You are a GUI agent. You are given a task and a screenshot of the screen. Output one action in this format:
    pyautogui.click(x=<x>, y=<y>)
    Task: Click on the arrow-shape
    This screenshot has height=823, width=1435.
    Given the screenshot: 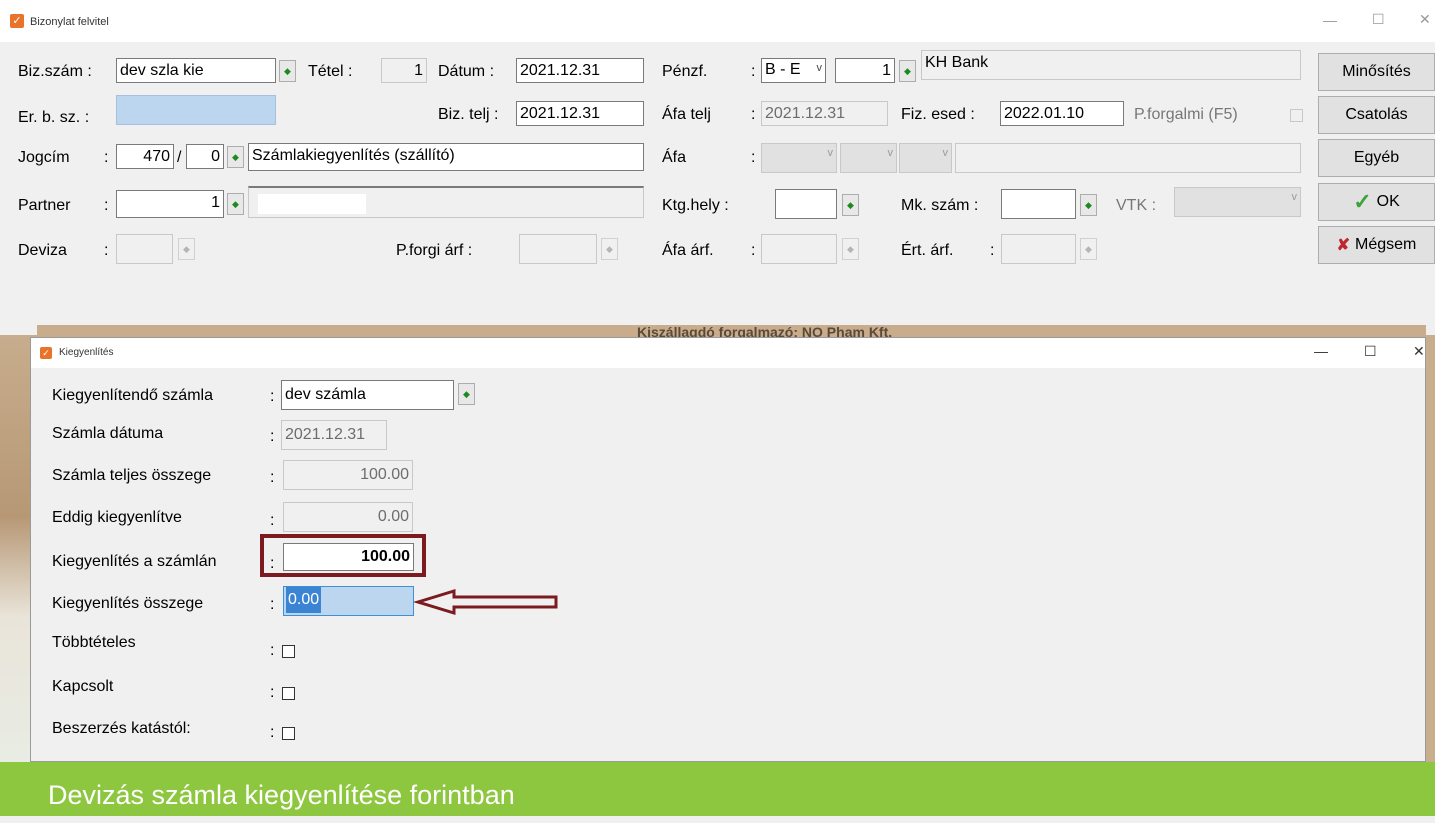 What is the action you would take?
    pyautogui.click(x=486, y=602)
    